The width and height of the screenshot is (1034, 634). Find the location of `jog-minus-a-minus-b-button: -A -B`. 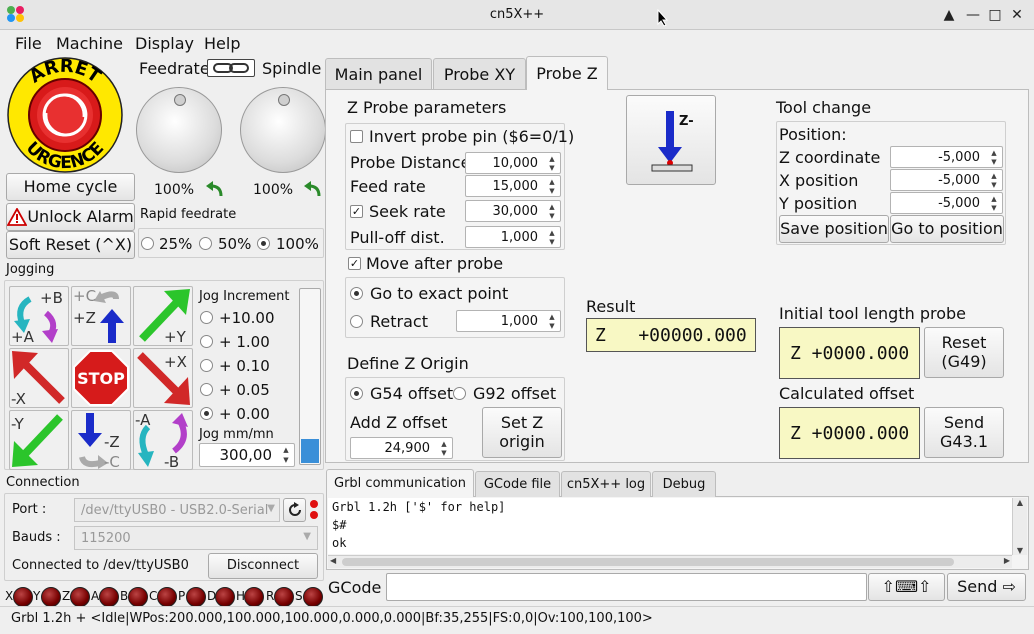

jog-minus-a-minus-b-button: -A -B is located at coordinates (163, 440).